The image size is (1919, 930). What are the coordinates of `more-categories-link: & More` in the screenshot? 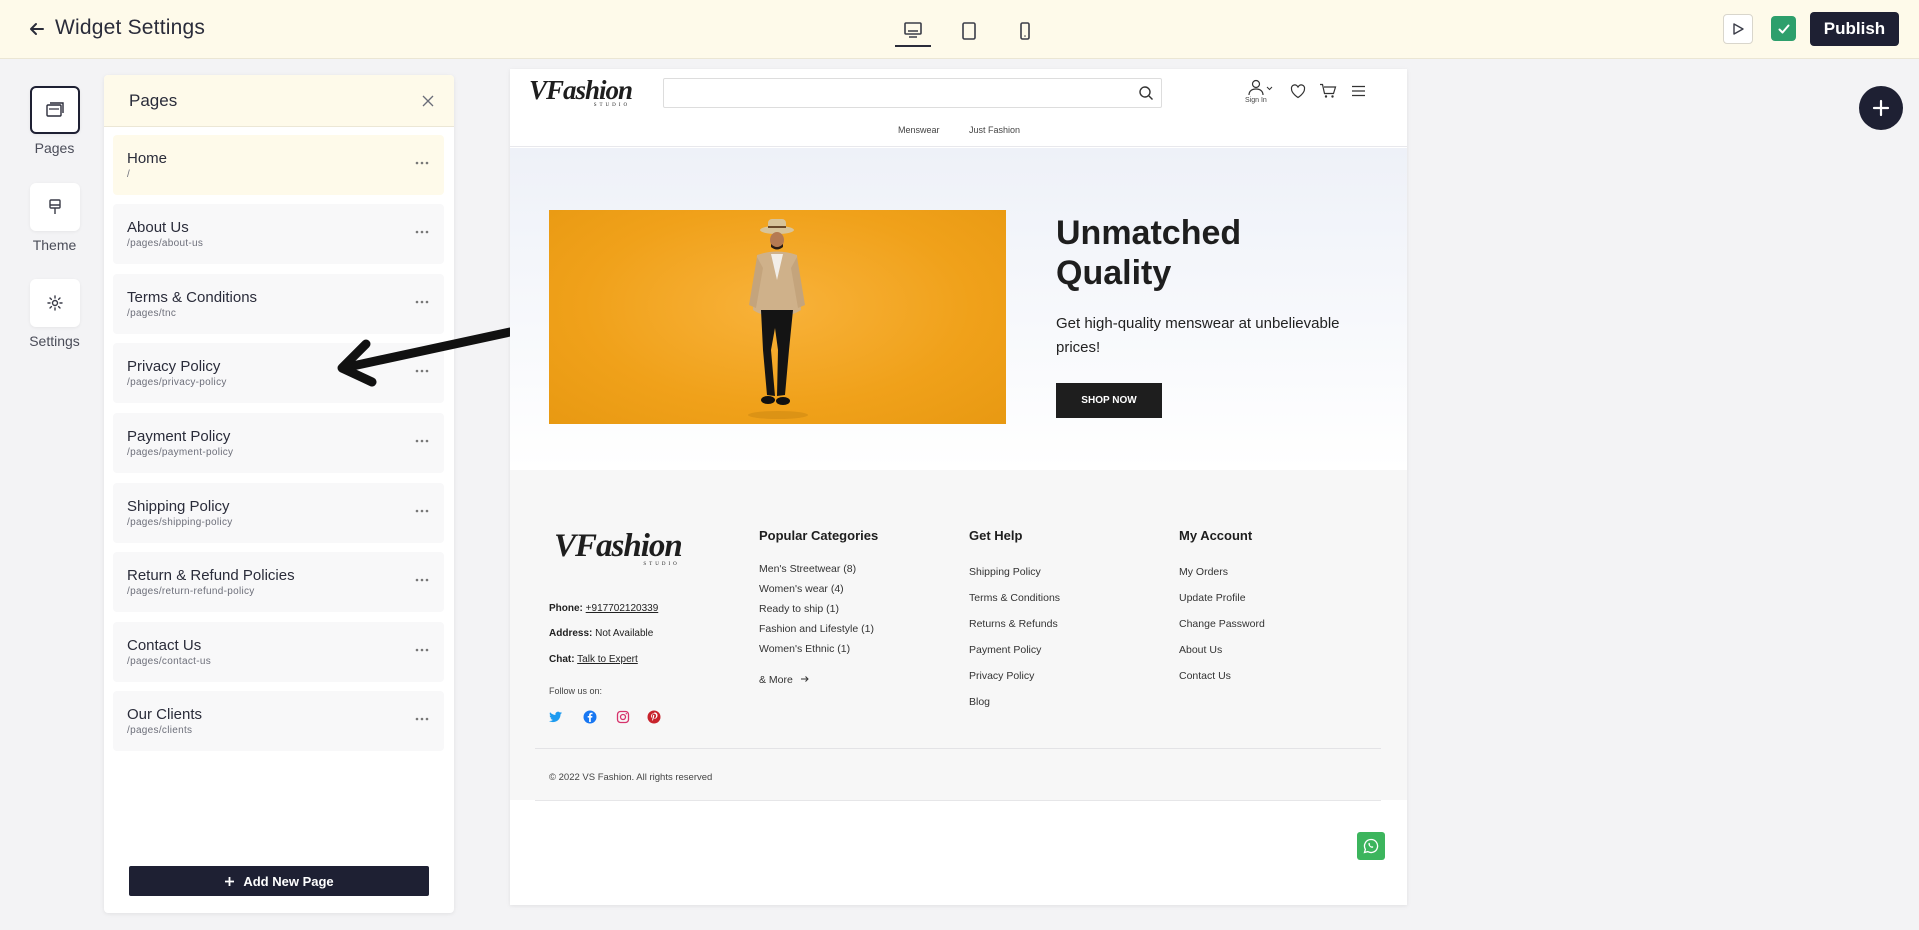 It's located at (784, 680).